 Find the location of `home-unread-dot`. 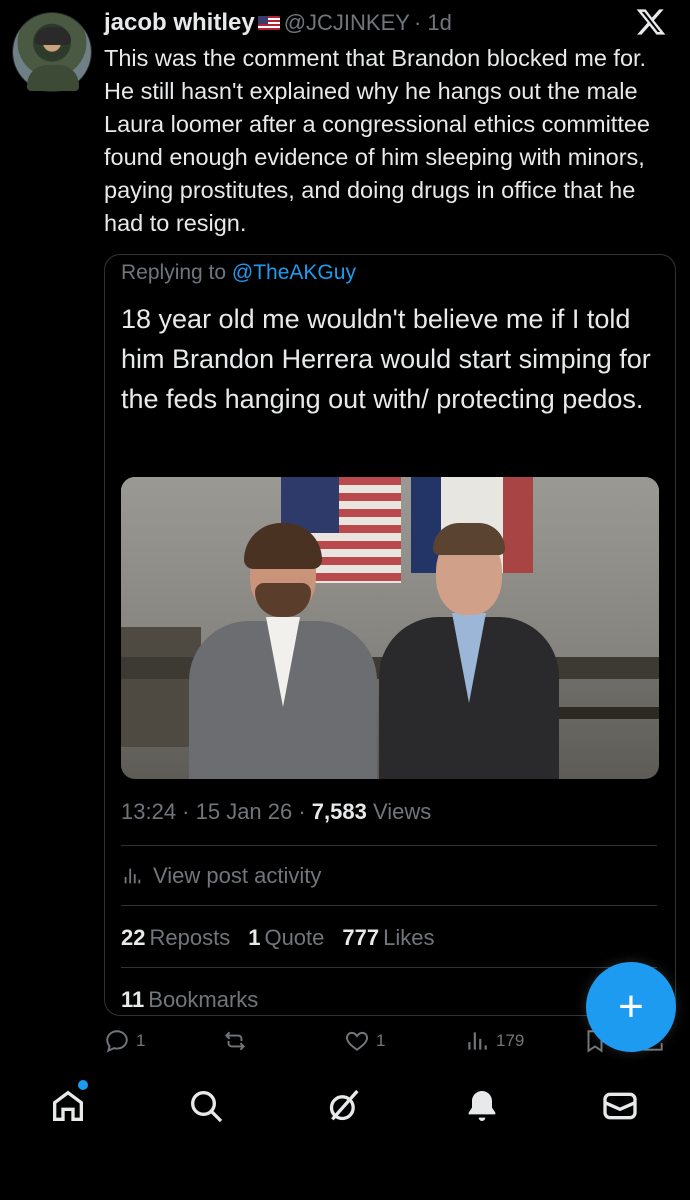

home-unread-dot is located at coordinates (83, 1085).